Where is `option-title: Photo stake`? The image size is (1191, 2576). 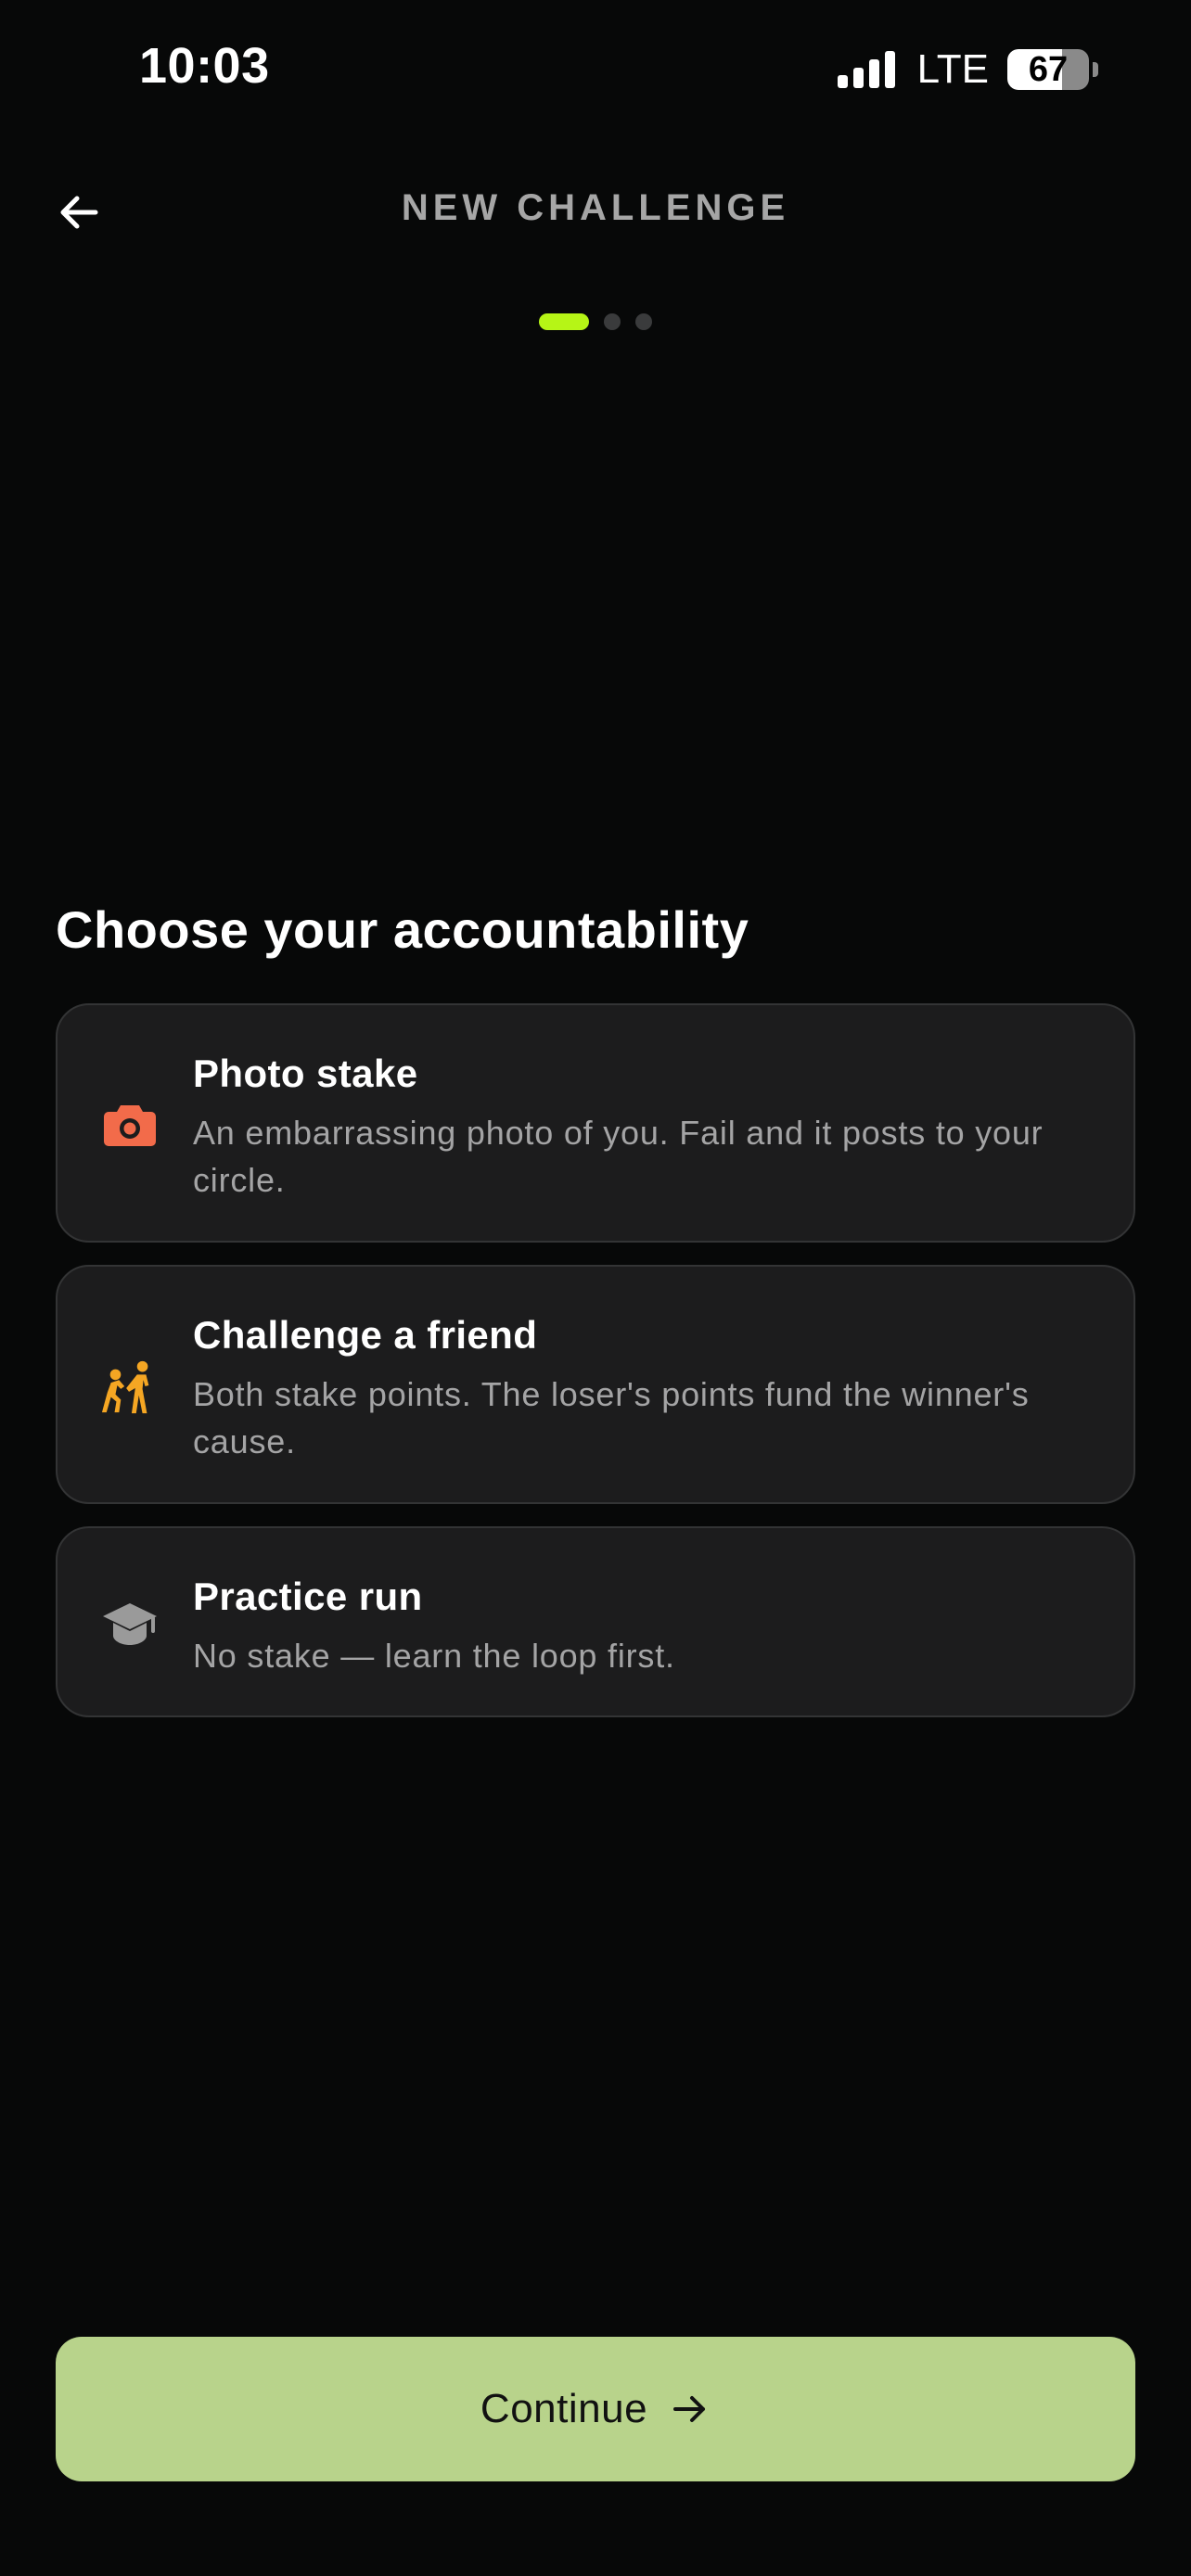
option-title: Photo stake is located at coordinates (305, 1073).